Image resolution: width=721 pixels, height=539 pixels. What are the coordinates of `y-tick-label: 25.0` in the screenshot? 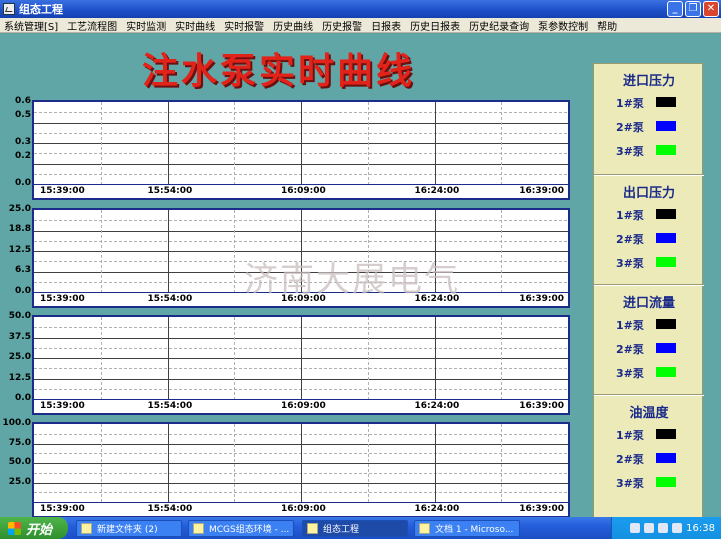 It's located at (19, 357).